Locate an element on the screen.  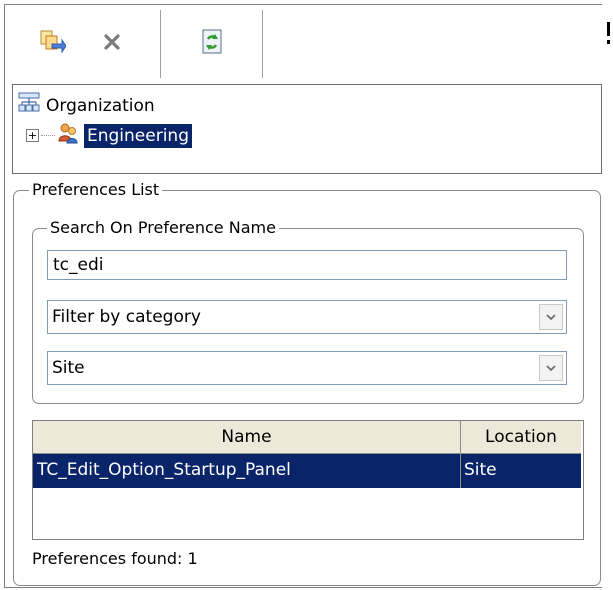
scope-select: Site is located at coordinates (307, 368).